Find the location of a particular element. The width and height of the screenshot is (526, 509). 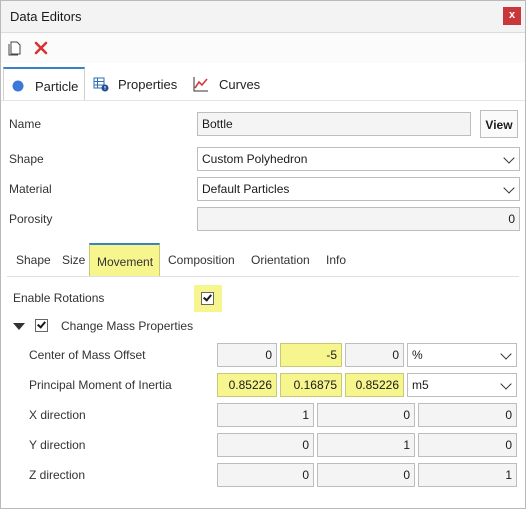

subtabs-divider is located at coordinates (263, 276).